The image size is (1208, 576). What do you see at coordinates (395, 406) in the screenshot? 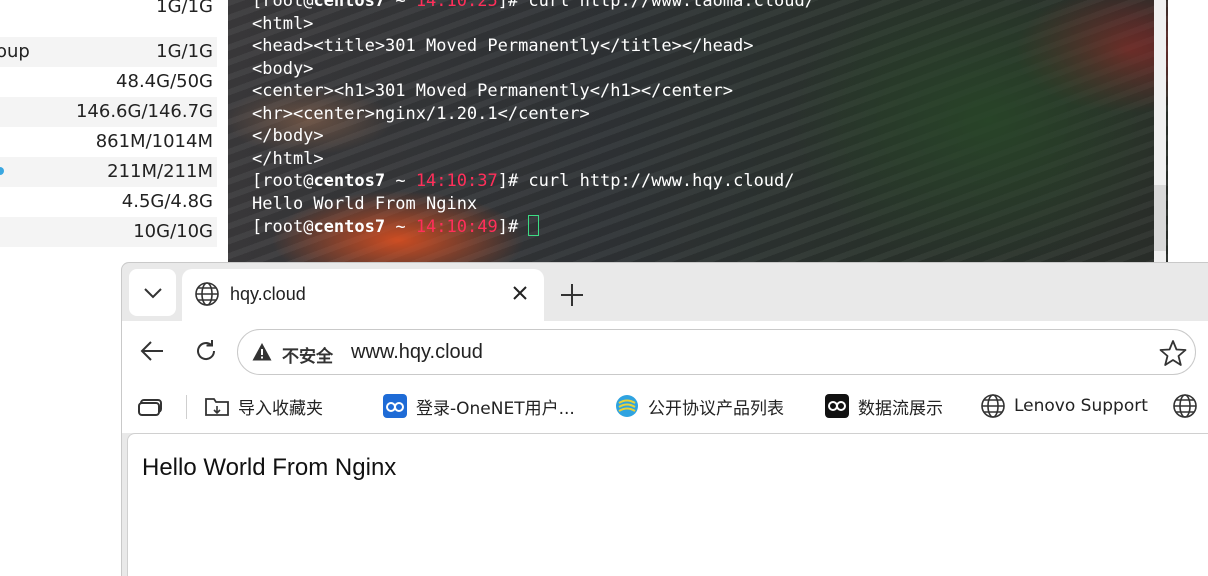
I see `onenet-icon` at bounding box center [395, 406].